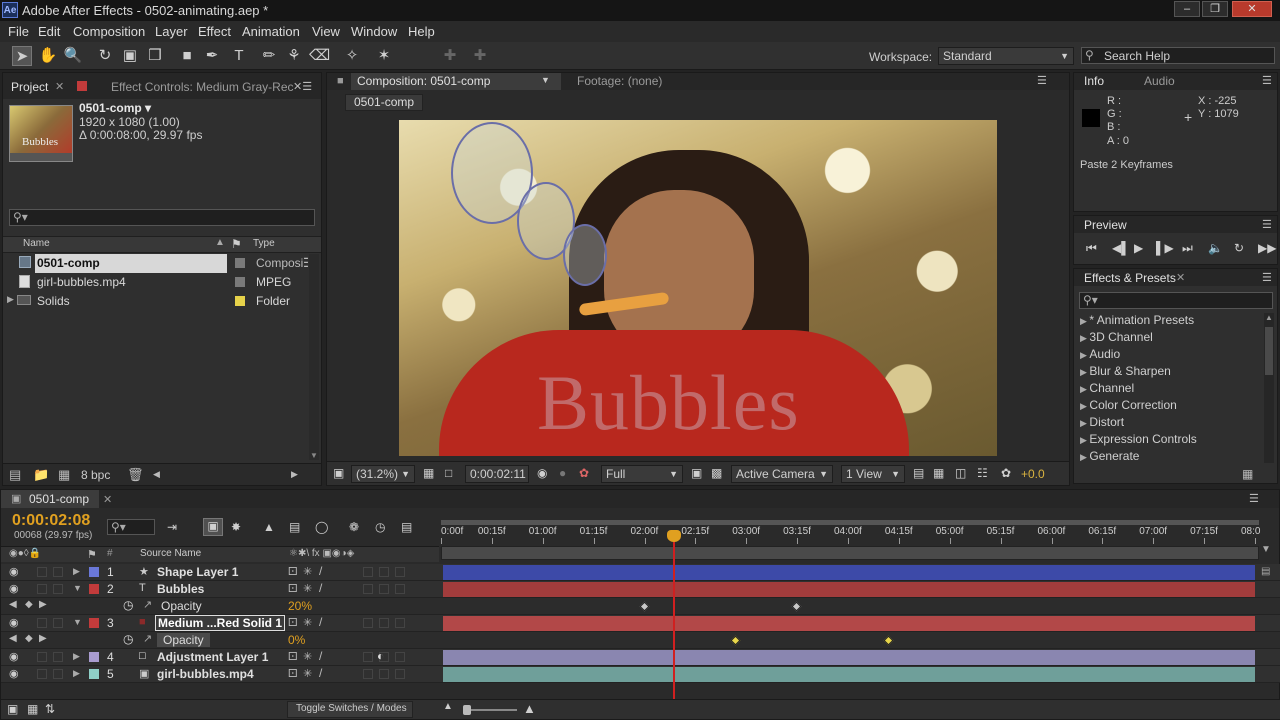 This screenshot has height=720, width=1280. I want to click on mask-visibility-icon: □, so click(448, 473).